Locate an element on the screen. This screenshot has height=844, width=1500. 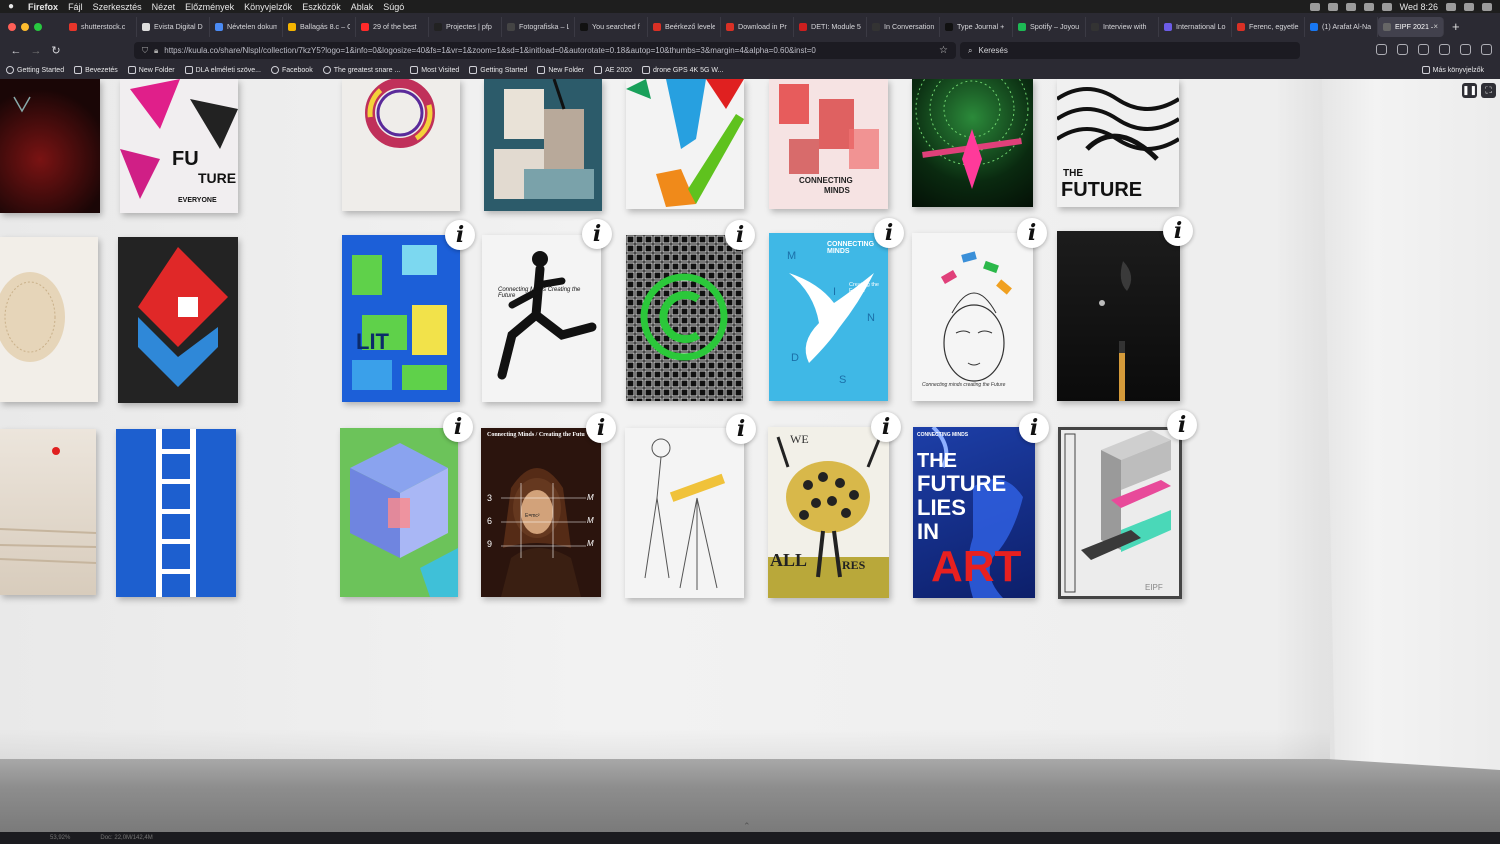
menu-window: Ablak is located at coordinates (362, 7).